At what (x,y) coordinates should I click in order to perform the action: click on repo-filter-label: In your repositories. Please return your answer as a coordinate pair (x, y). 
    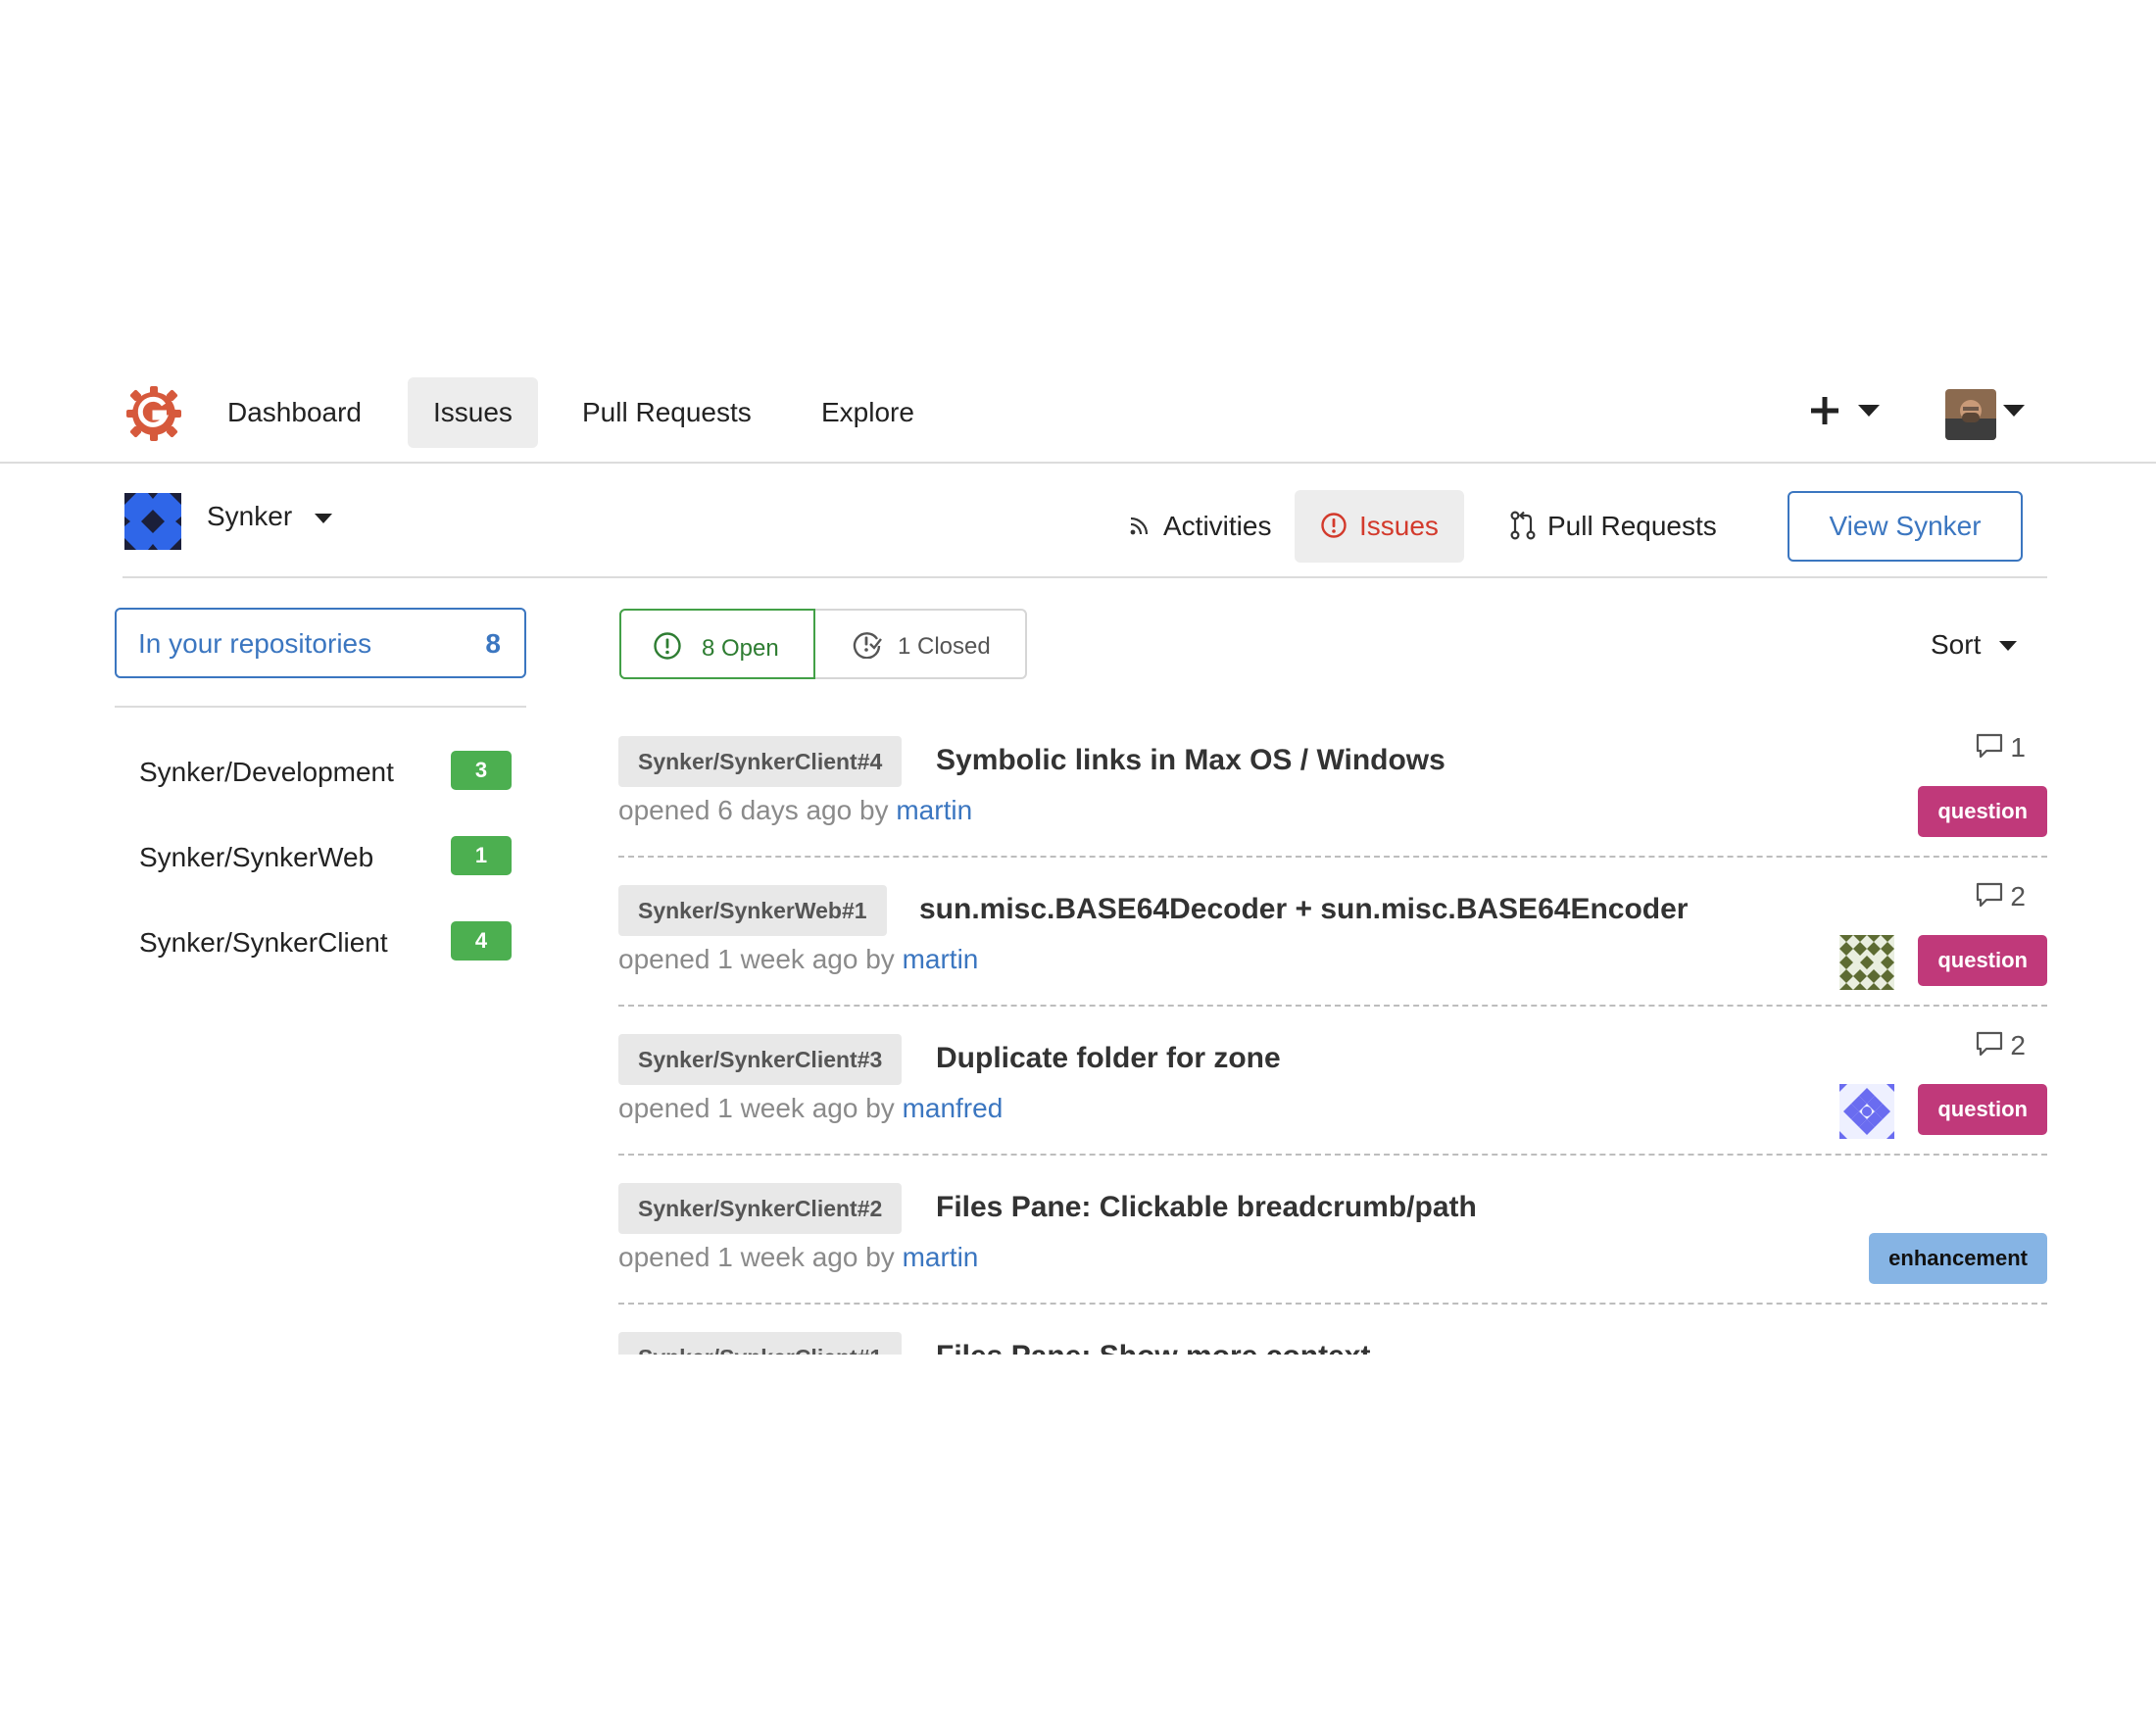
    Looking at the image, I should click on (255, 643).